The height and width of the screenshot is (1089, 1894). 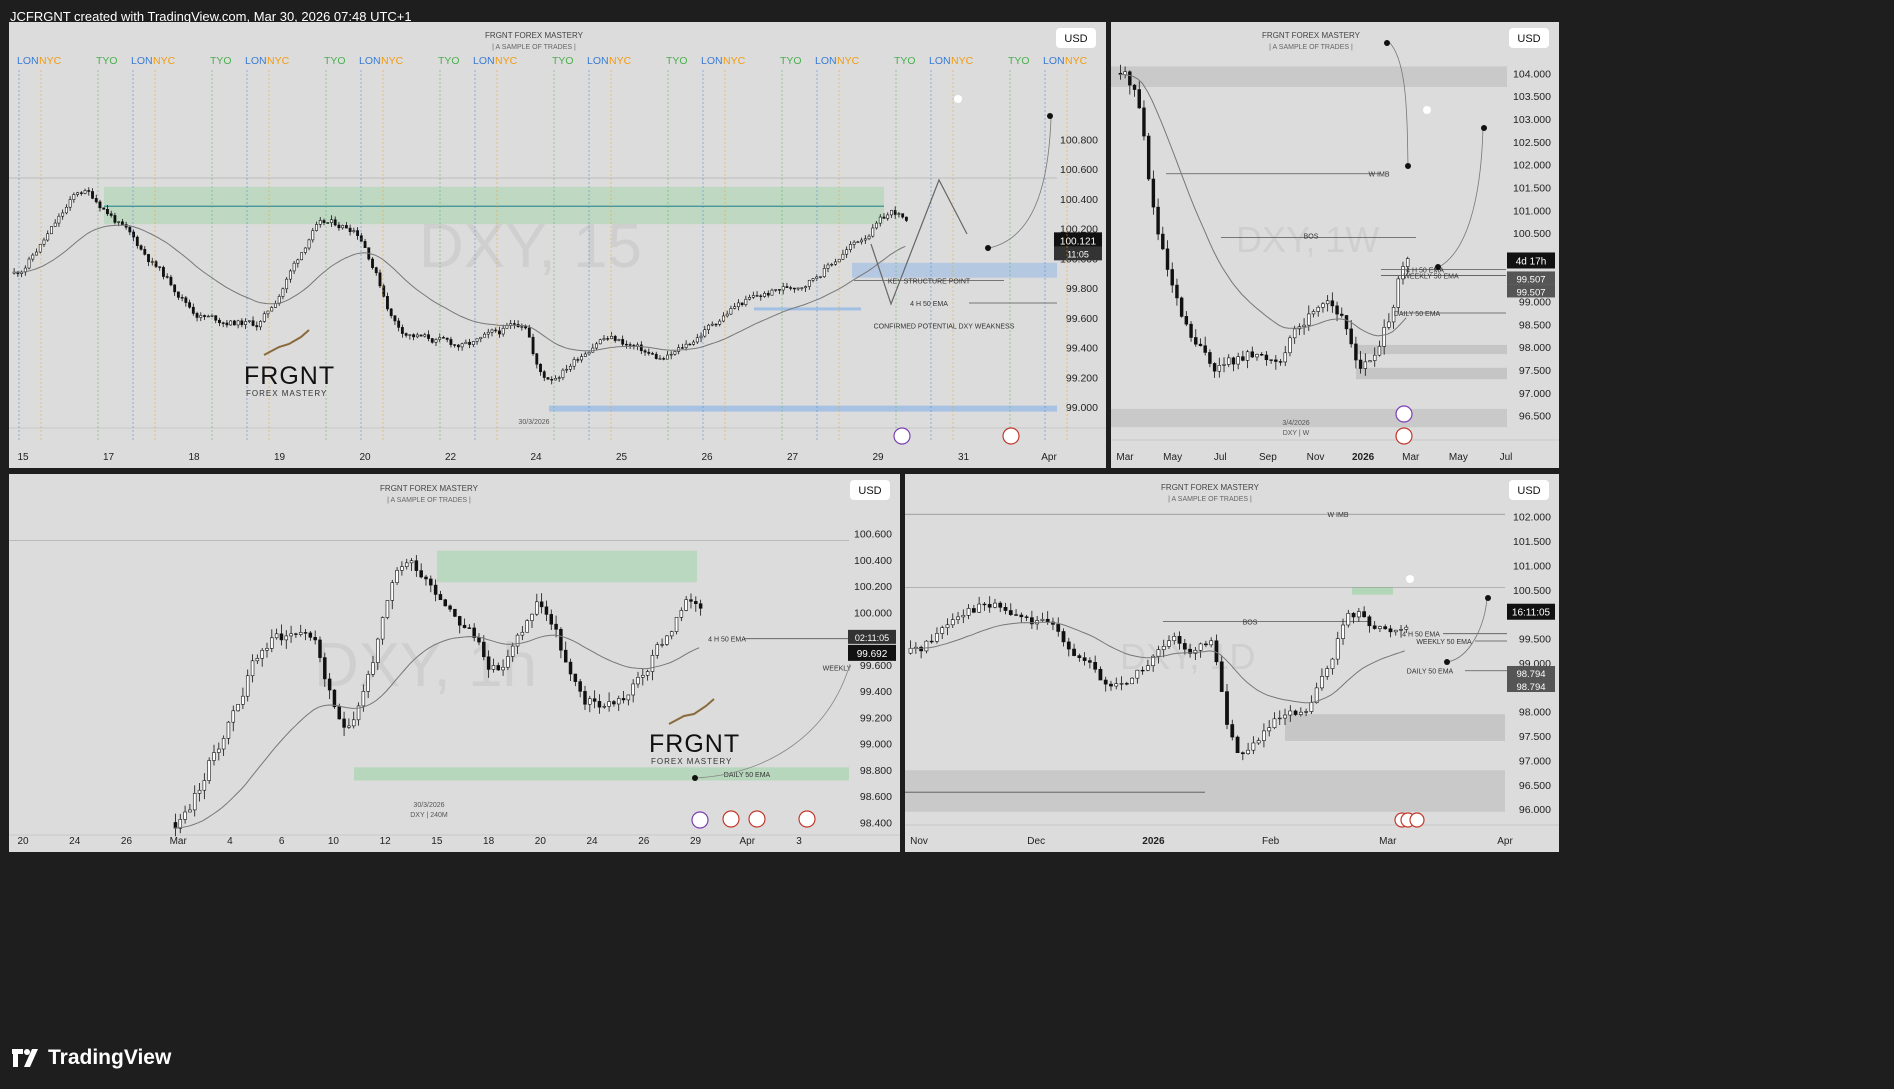 What do you see at coordinates (598, 61) in the screenshot?
I see `session-label: LON` at bounding box center [598, 61].